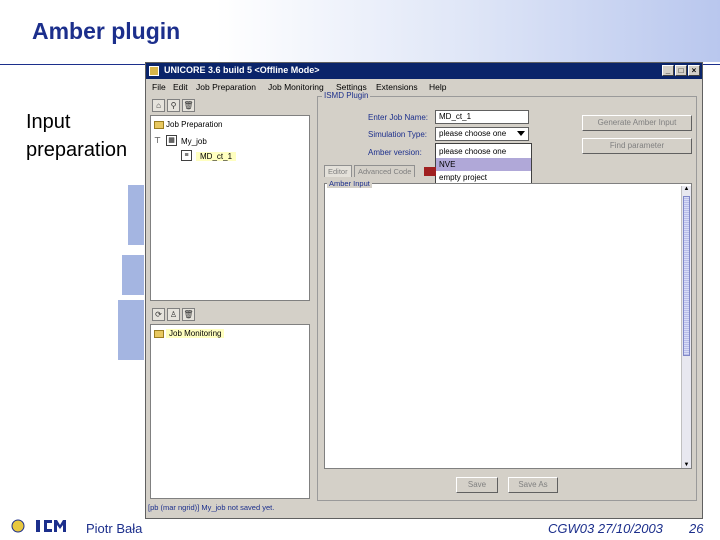 Image resolution: width=720 pixels, height=540 pixels. I want to click on tab-editor: Editor, so click(338, 171).